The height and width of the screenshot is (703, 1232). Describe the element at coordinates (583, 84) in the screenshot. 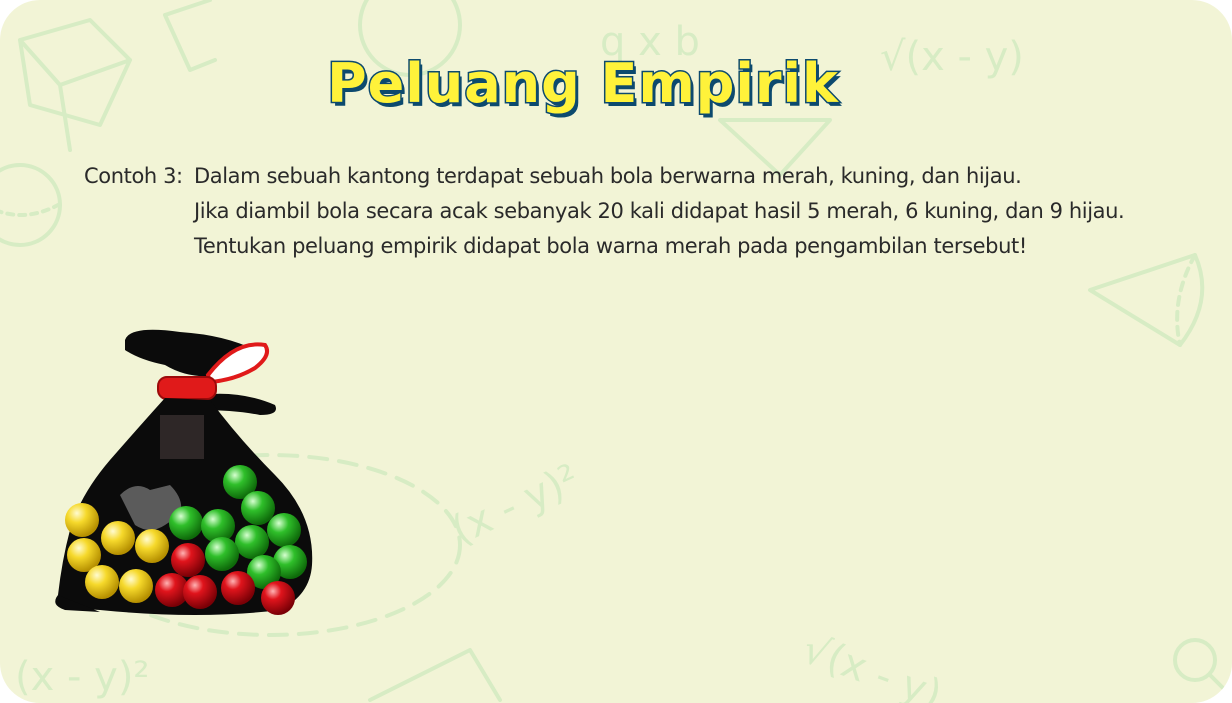

I see `page-title: Peluang Empirik` at that location.